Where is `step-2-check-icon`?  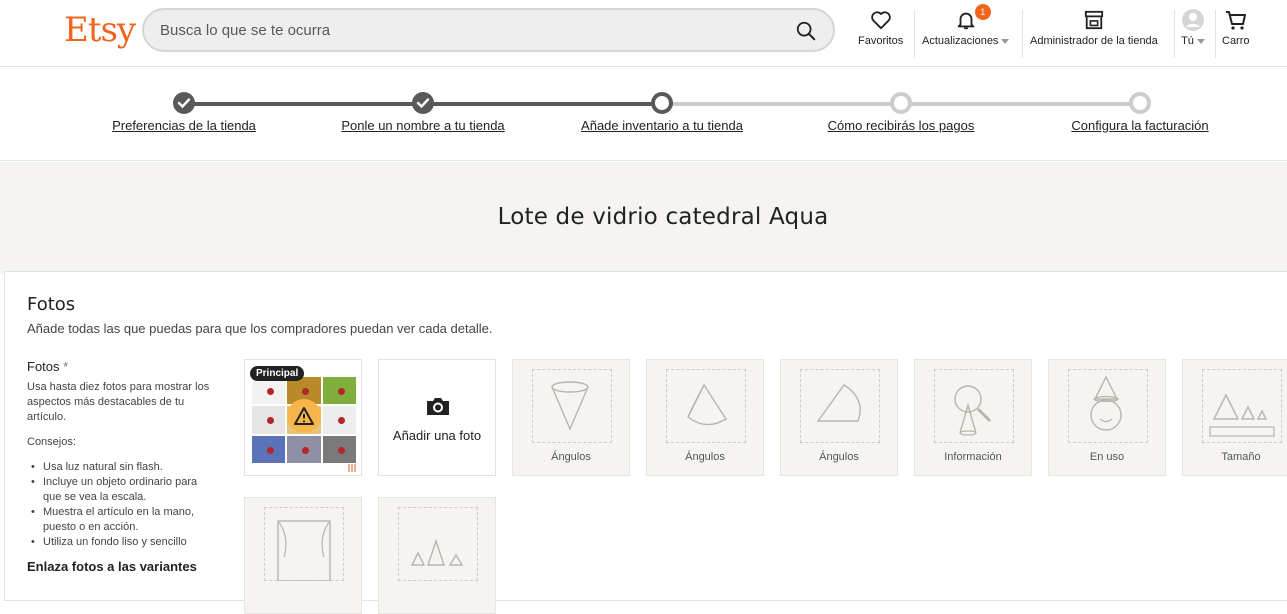
step-2-check-icon is located at coordinates (423, 103).